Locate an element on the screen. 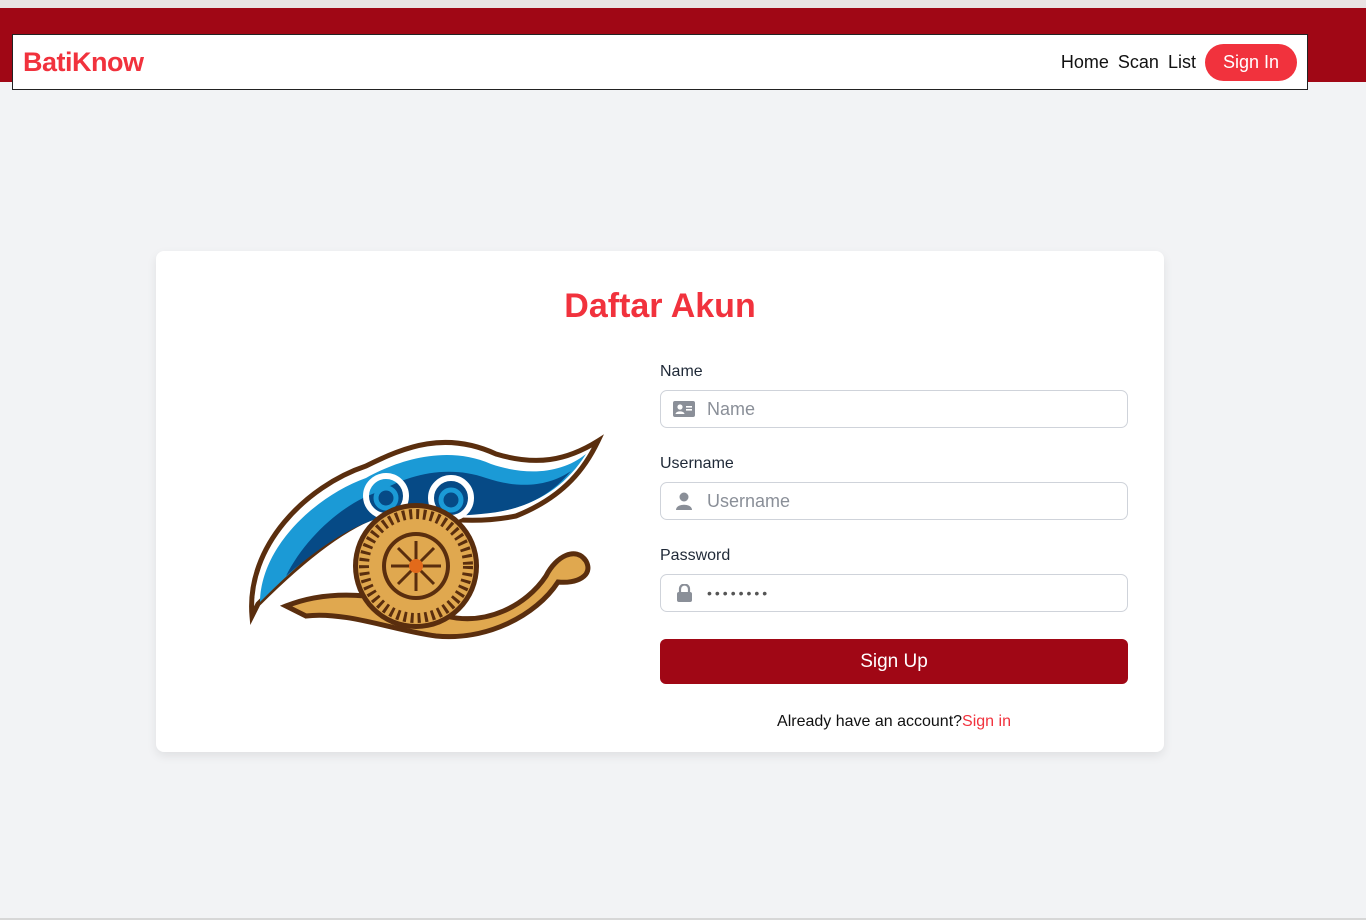  nav-links: Home Scan List Sign In is located at coordinates (1179, 62).